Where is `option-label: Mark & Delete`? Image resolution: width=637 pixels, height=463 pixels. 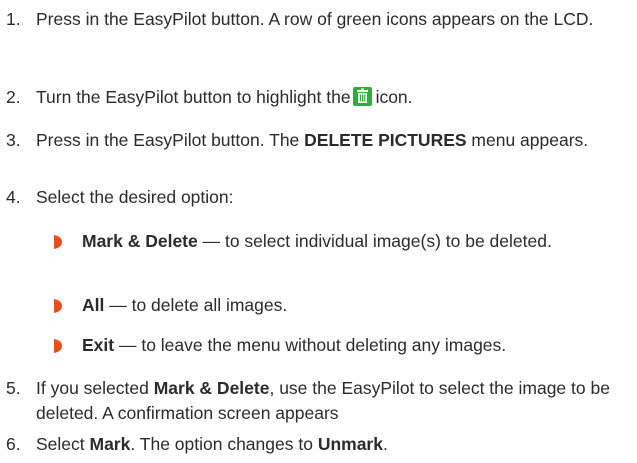 option-label: Mark & Delete is located at coordinates (140, 241).